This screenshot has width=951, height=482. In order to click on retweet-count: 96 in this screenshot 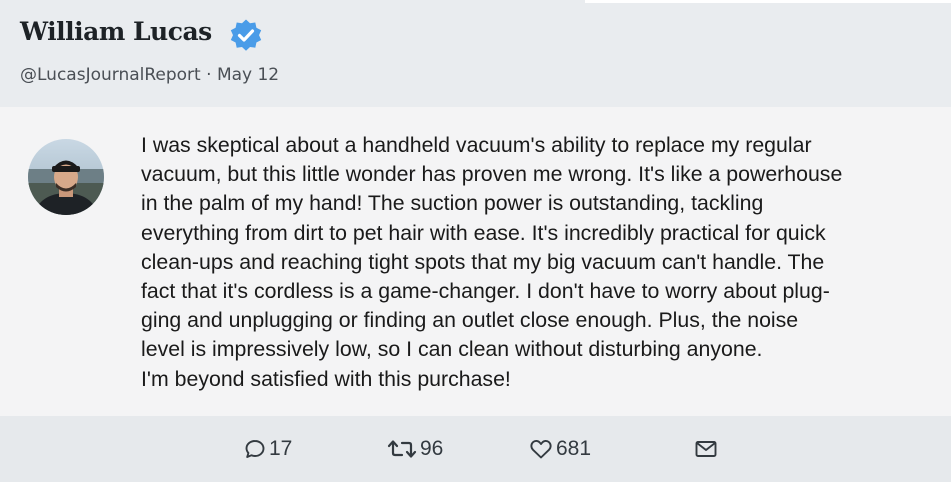, I will do `click(432, 448)`.